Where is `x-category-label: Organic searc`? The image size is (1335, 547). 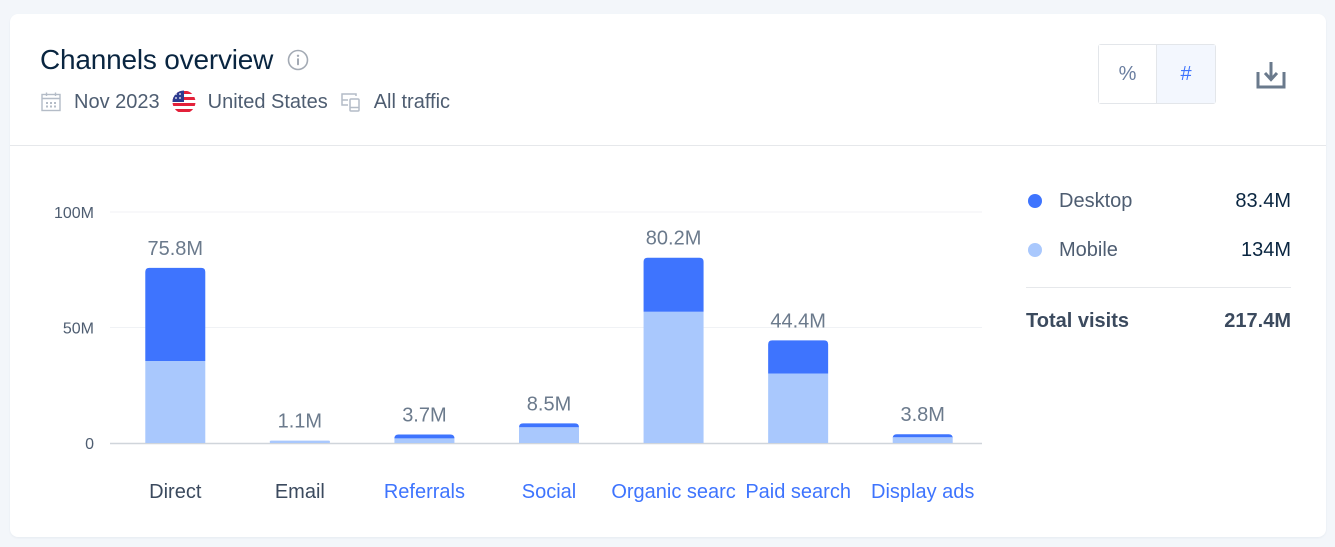 x-category-label: Organic searc is located at coordinates (673, 492).